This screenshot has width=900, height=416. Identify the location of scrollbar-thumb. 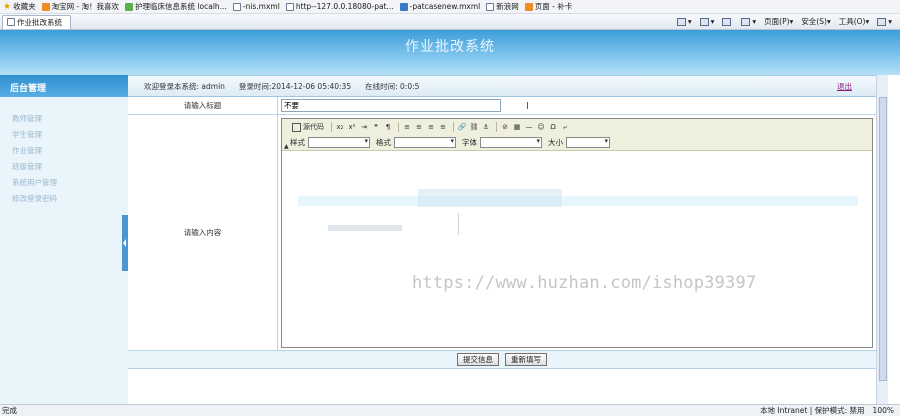
(883, 239).